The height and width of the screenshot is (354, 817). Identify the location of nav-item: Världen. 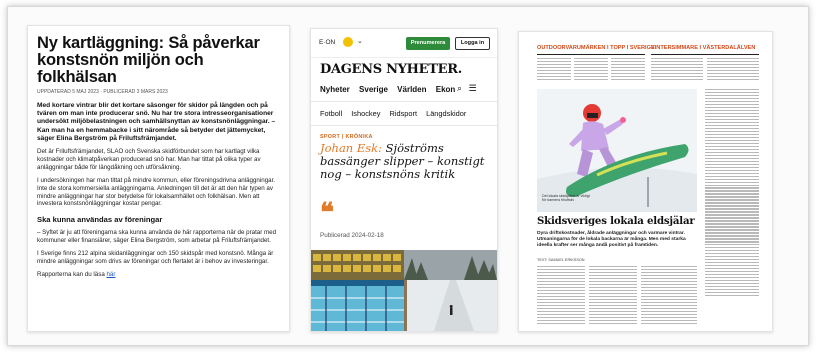
(411, 89).